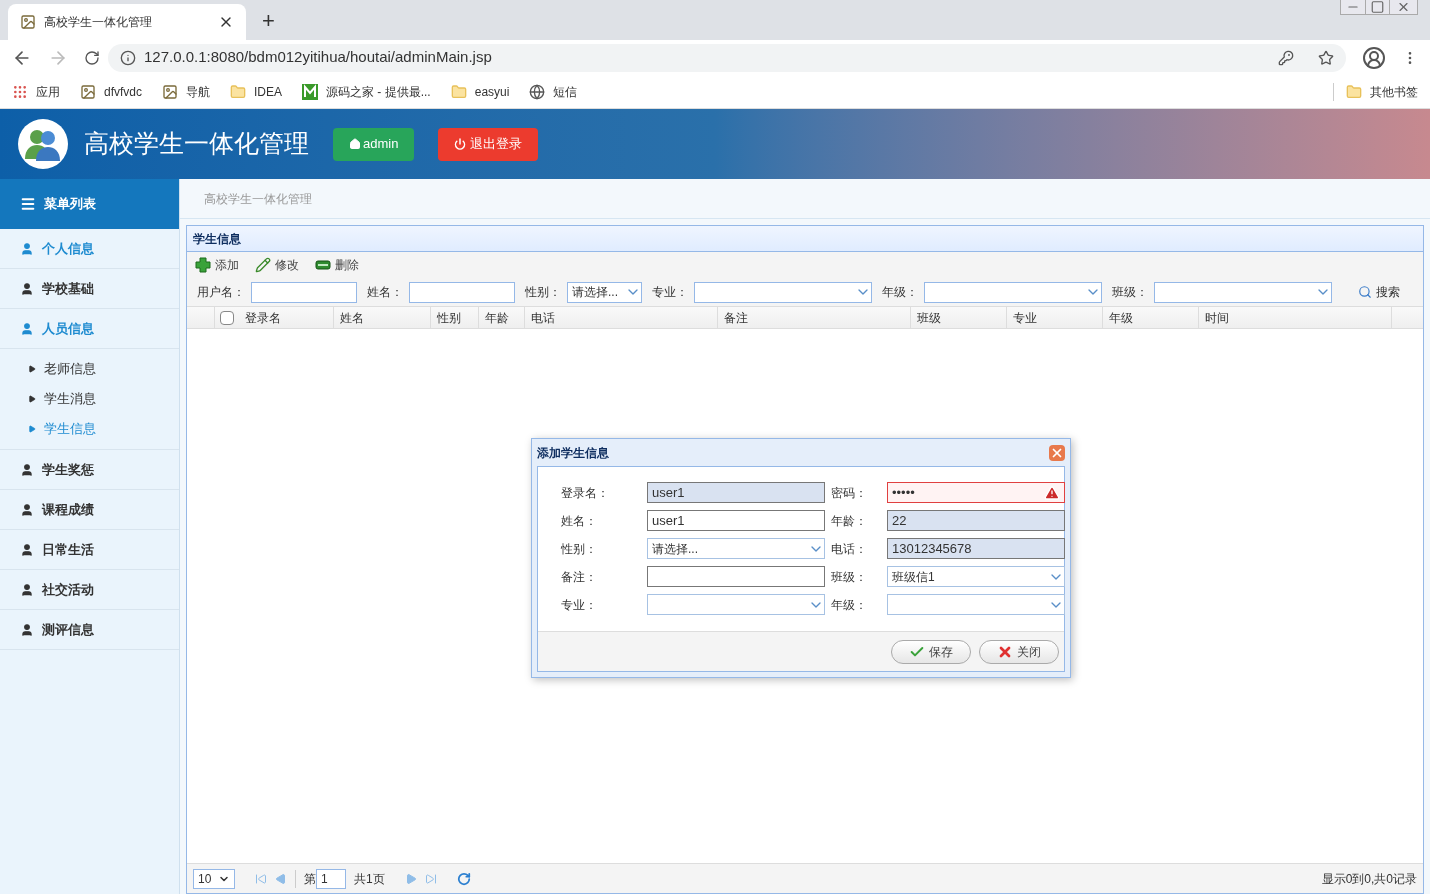  Describe the element at coordinates (70, 204) in the screenshot. I see `sidebar-title: 菜单列表` at that location.